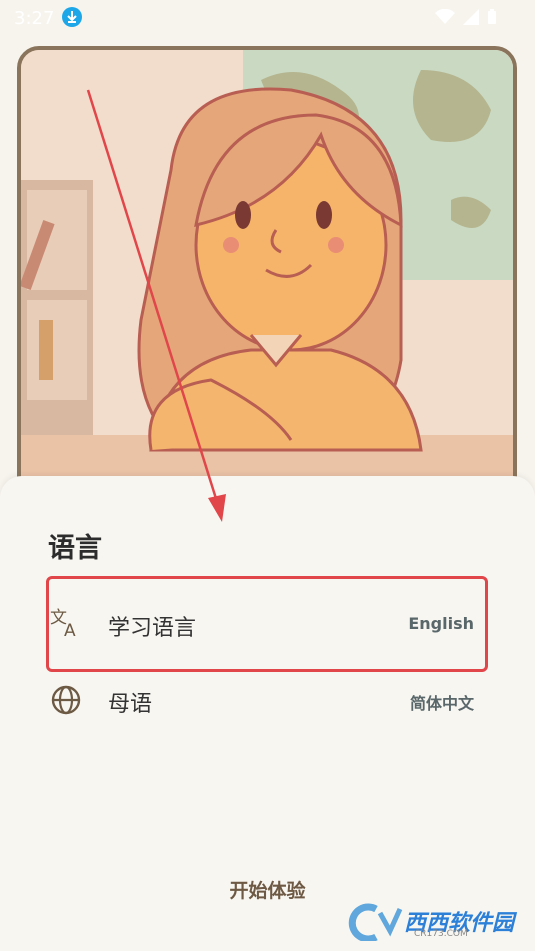 The image size is (535, 951). What do you see at coordinates (267, 889) in the screenshot?
I see `start-button: 开始体验` at bounding box center [267, 889].